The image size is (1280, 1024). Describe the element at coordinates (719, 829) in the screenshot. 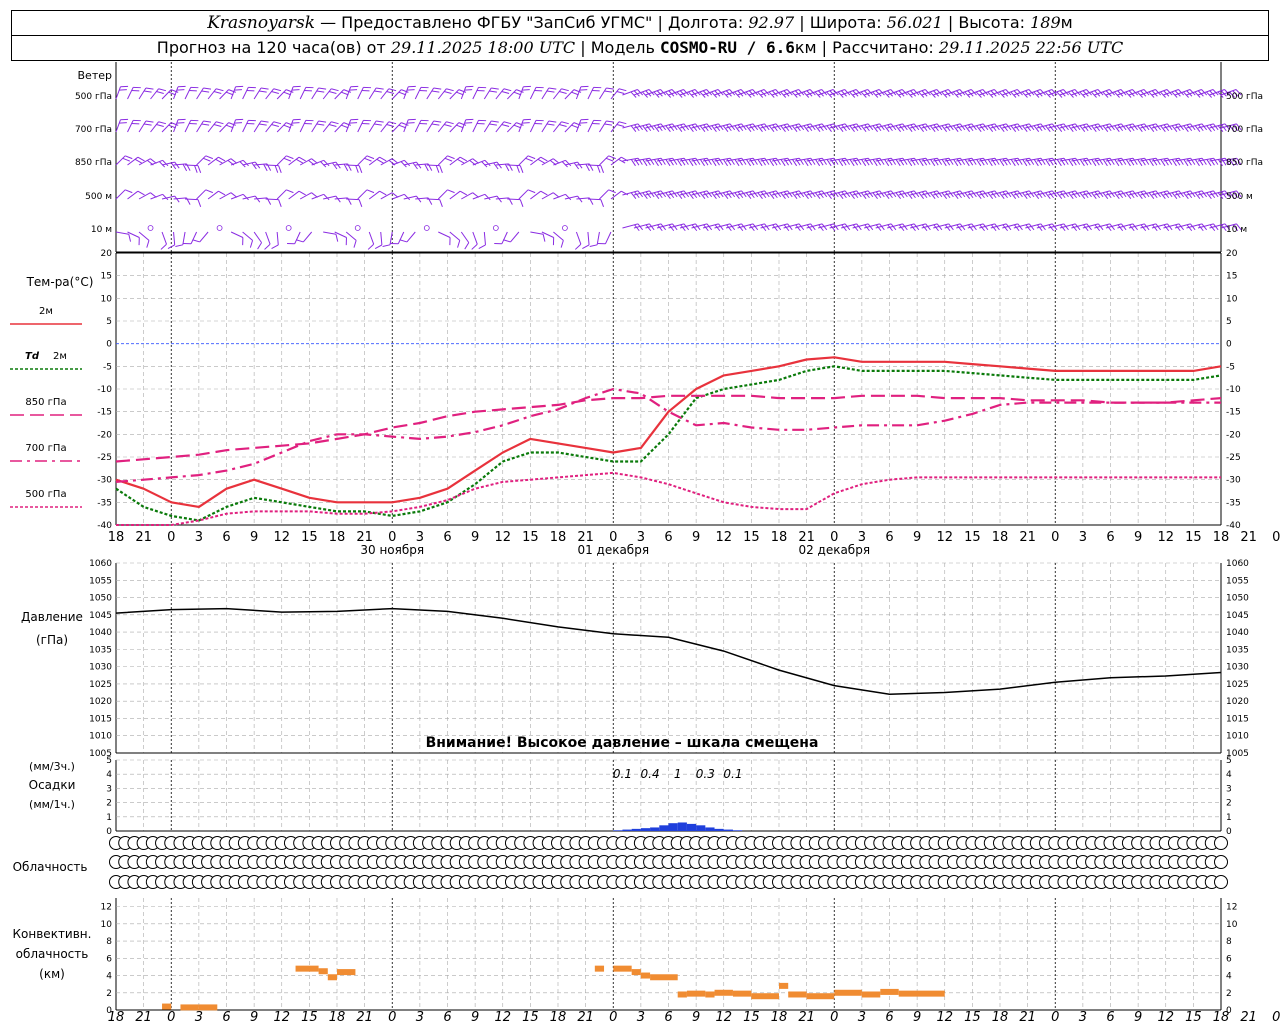

I see `precip-bar` at that location.